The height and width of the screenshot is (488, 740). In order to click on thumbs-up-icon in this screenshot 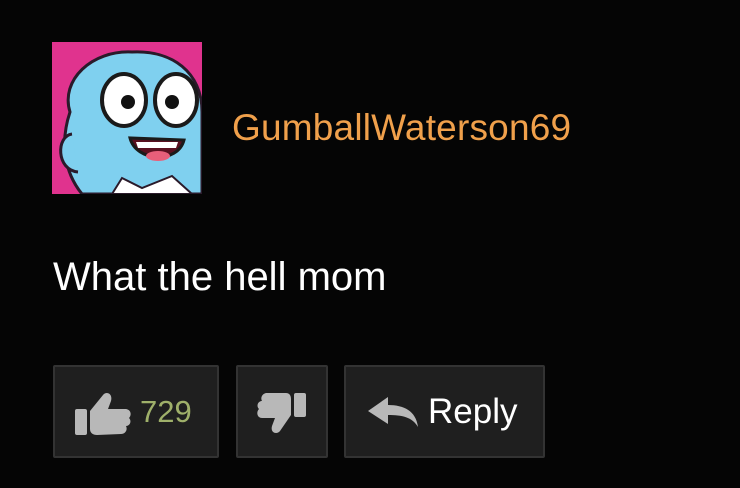, I will do `click(103, 414)`.